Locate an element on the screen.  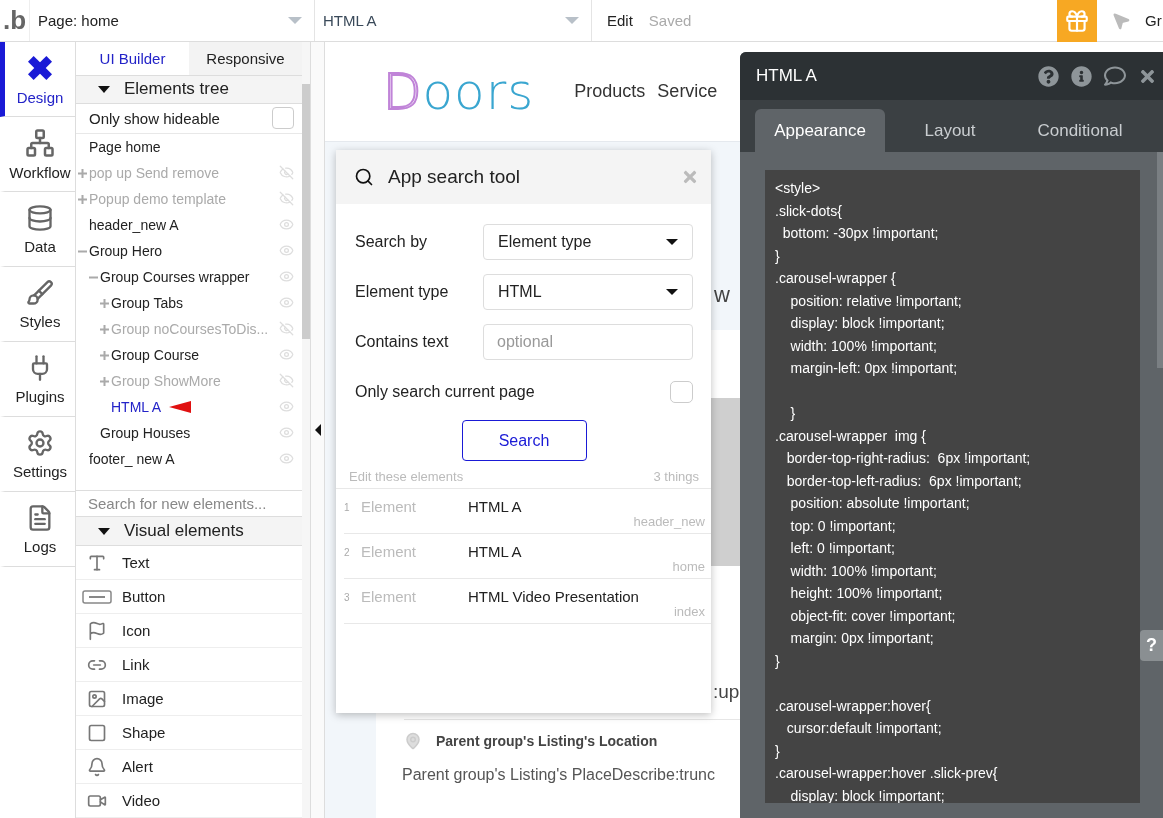
tree-item: Page home is located at coordinates (125, 146).